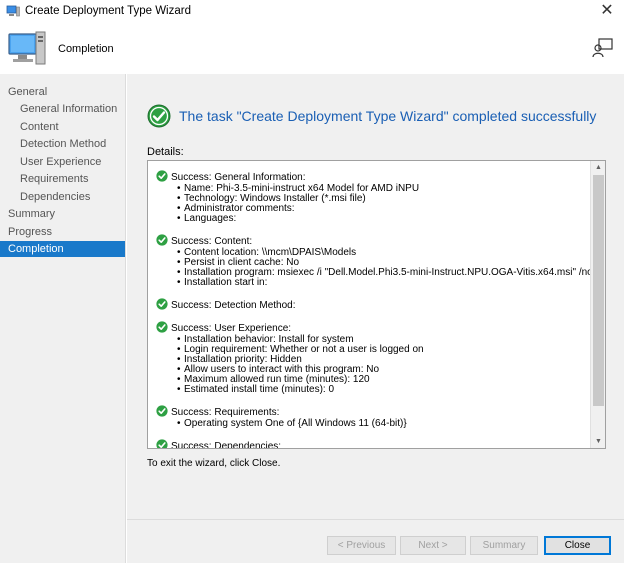 This screenshot has height=563, width=624. I want to click on section-title: Success: Detection Method:, so click(233, 305).